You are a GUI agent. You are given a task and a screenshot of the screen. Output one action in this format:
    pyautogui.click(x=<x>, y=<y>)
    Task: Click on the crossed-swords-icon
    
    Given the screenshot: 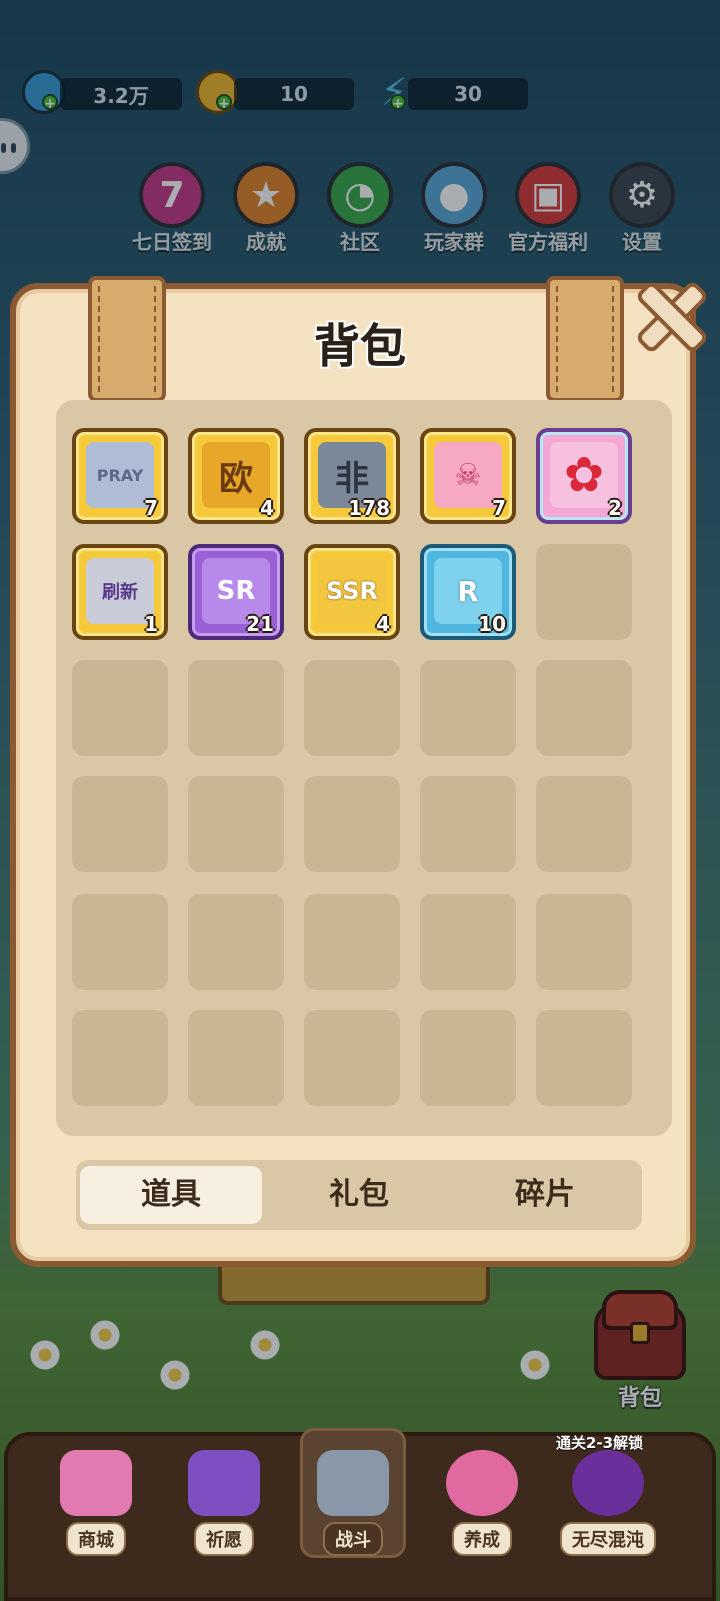 What is the action you would take?
    pyautogui.click(x=353, y=1483)
    